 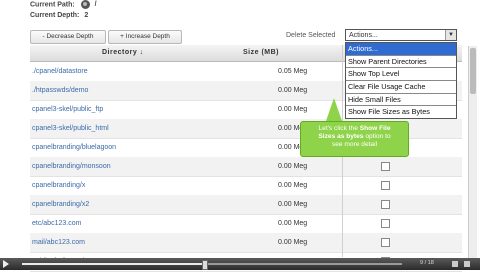 What do you see at coordinates (246, 205) in the screenshot?
I see `table-row: cpanelbranding/x2 0.00 Meg` at bounding box center [246, 205].